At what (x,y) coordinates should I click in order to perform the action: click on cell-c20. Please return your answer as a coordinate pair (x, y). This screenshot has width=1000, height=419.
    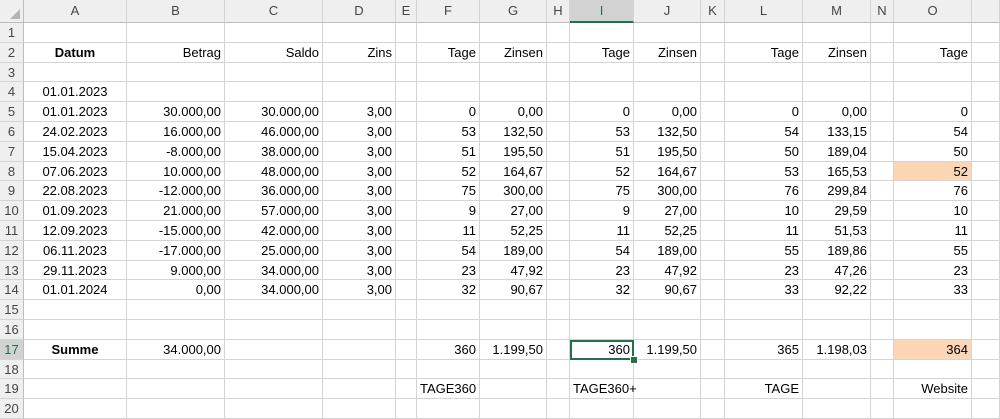
    Looking at the image, I should click on (274, 409).